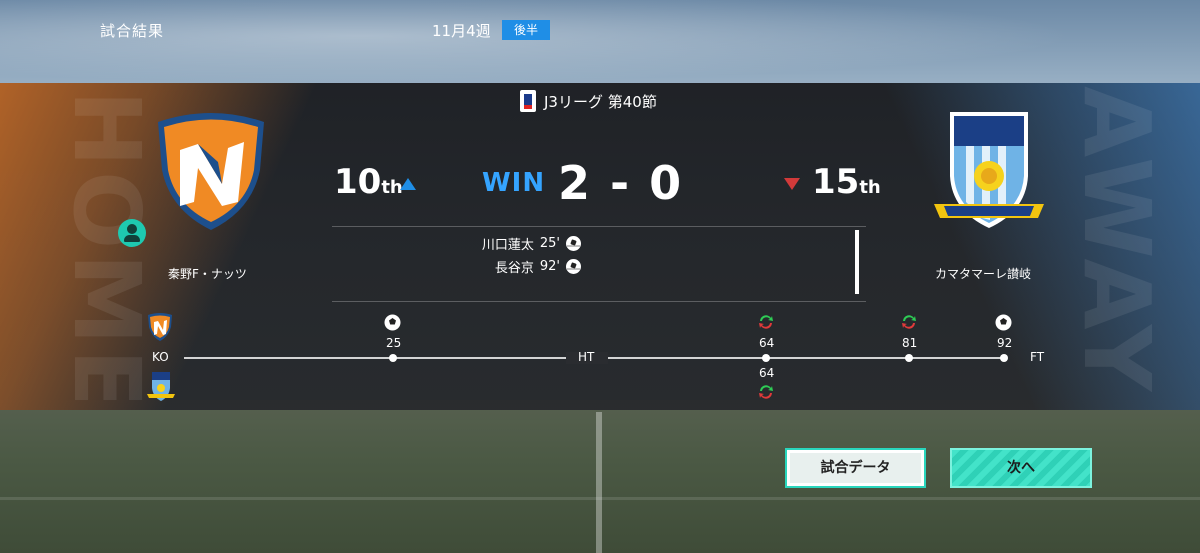 Image resolution: width=1200 pixels, height=553 pixels. What do you see at coordinates (600, 31) in the screenshot?
I see `header-bar: 試合結果 11月4週 後半` at bounding box center [600, 31].